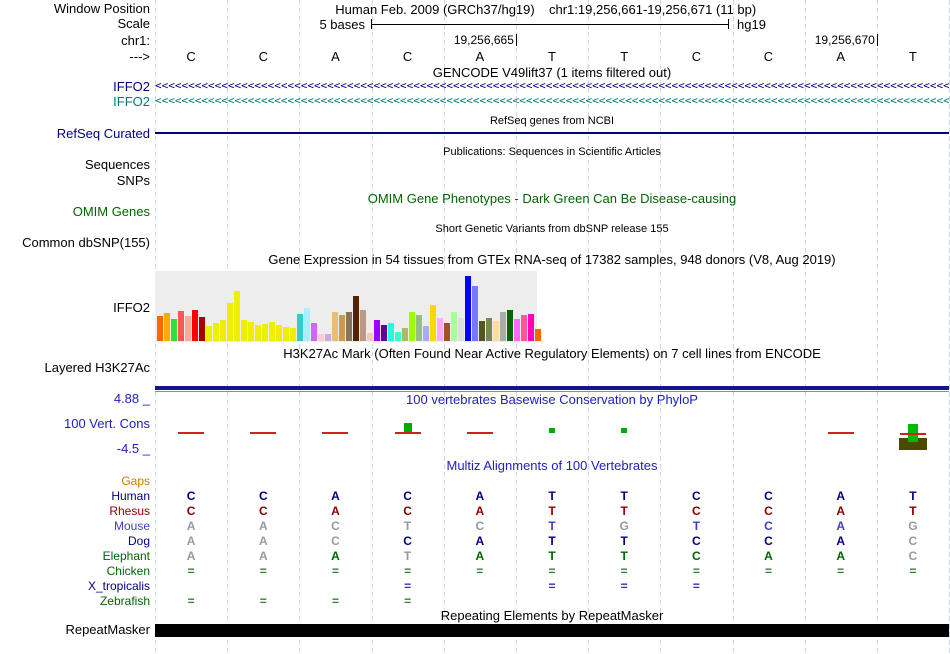  Describe the element at coordinates (552, 388) in the screenshot. I see `h3k27ac-signal` at that location.